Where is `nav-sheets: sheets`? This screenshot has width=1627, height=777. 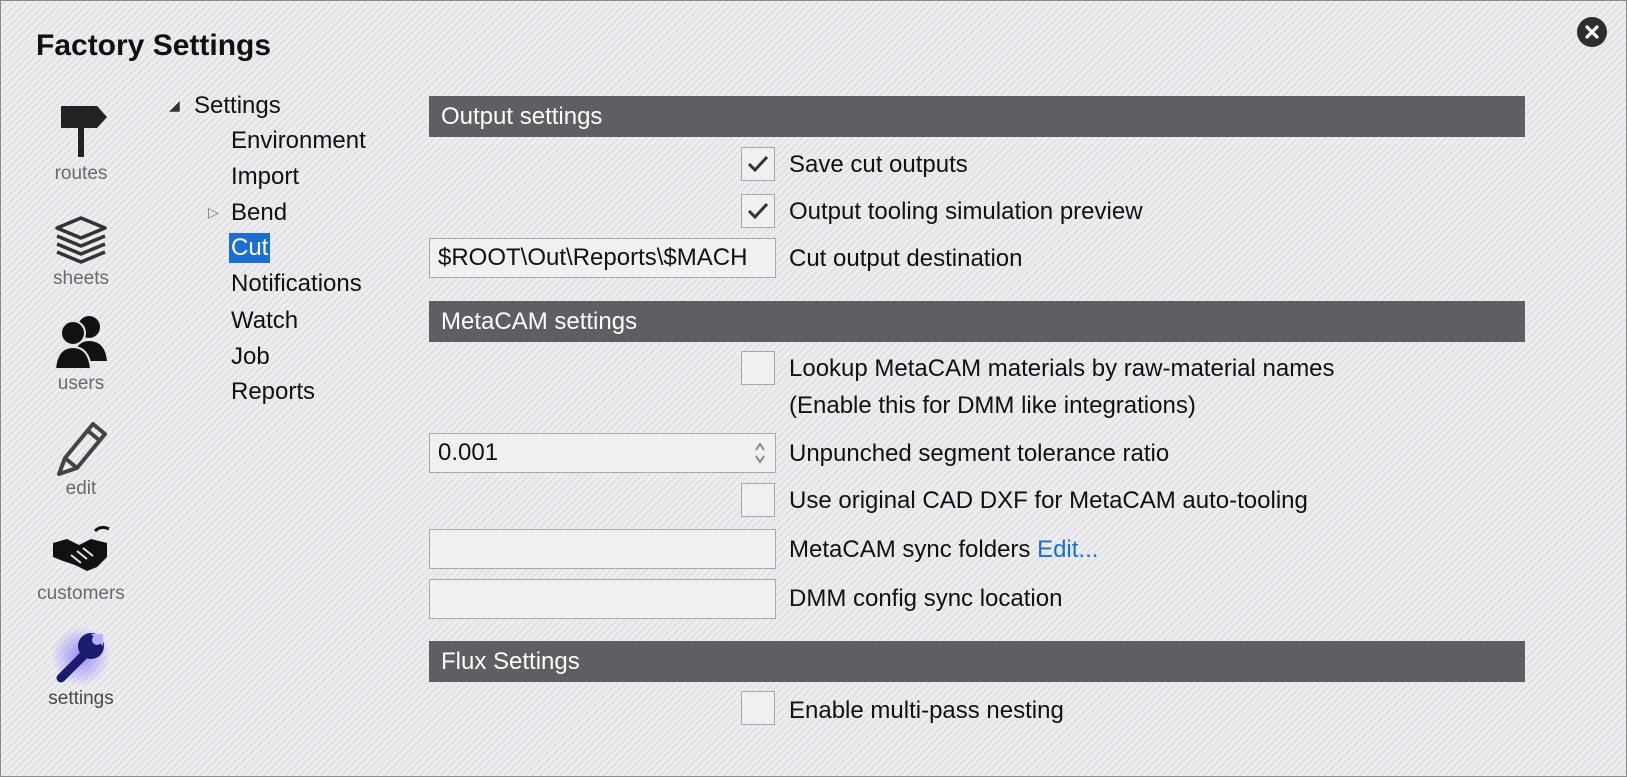
nav-sheets: sheets is located at coordinates (81, 256).